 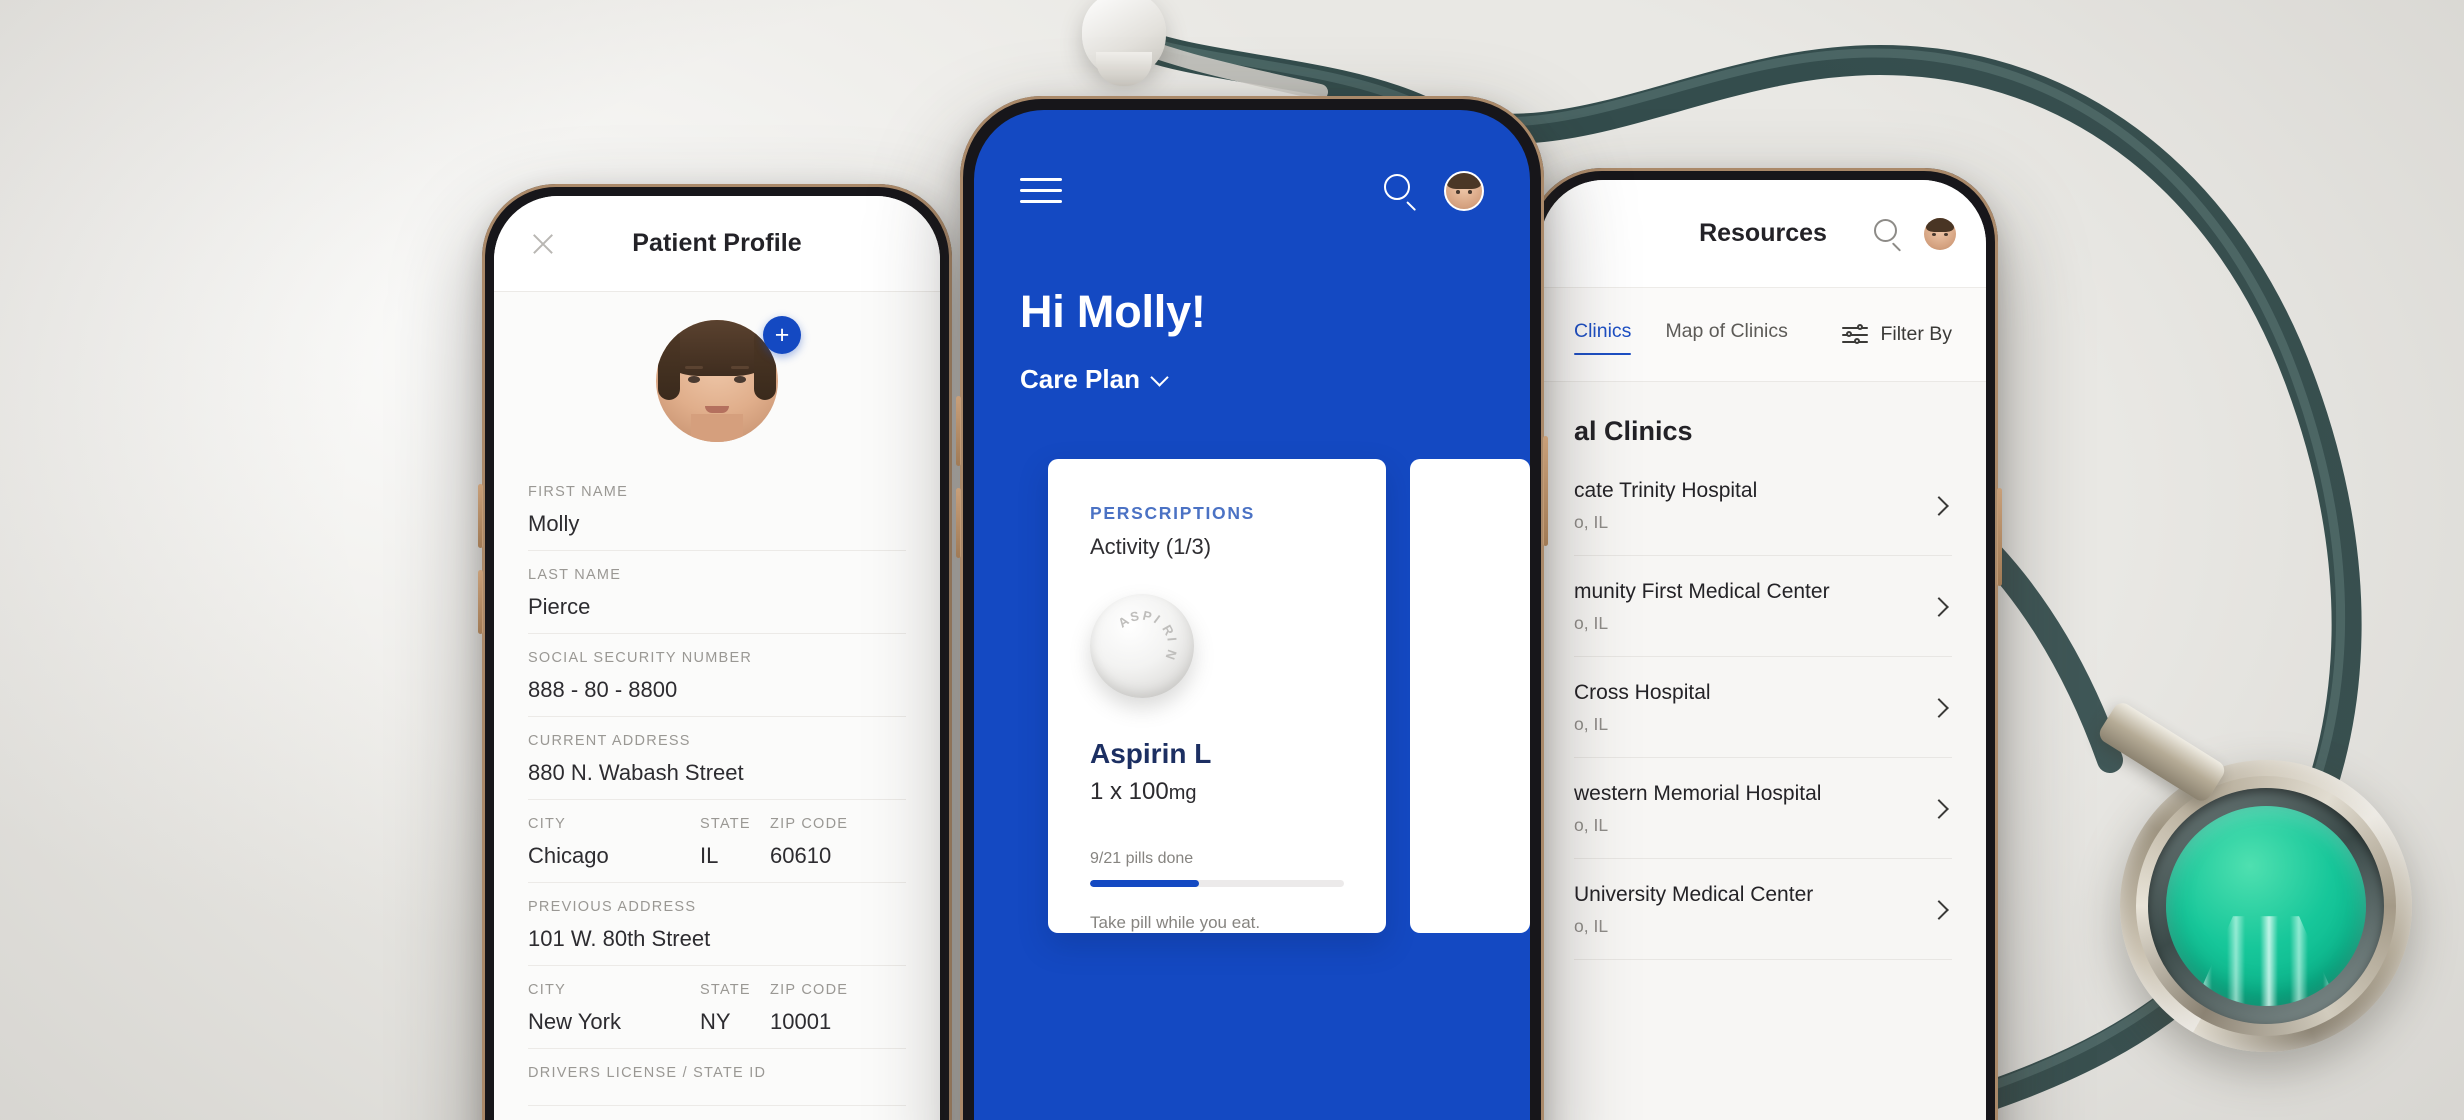 I want to click on phone-left-volume-up, so click(x=480, y=516).